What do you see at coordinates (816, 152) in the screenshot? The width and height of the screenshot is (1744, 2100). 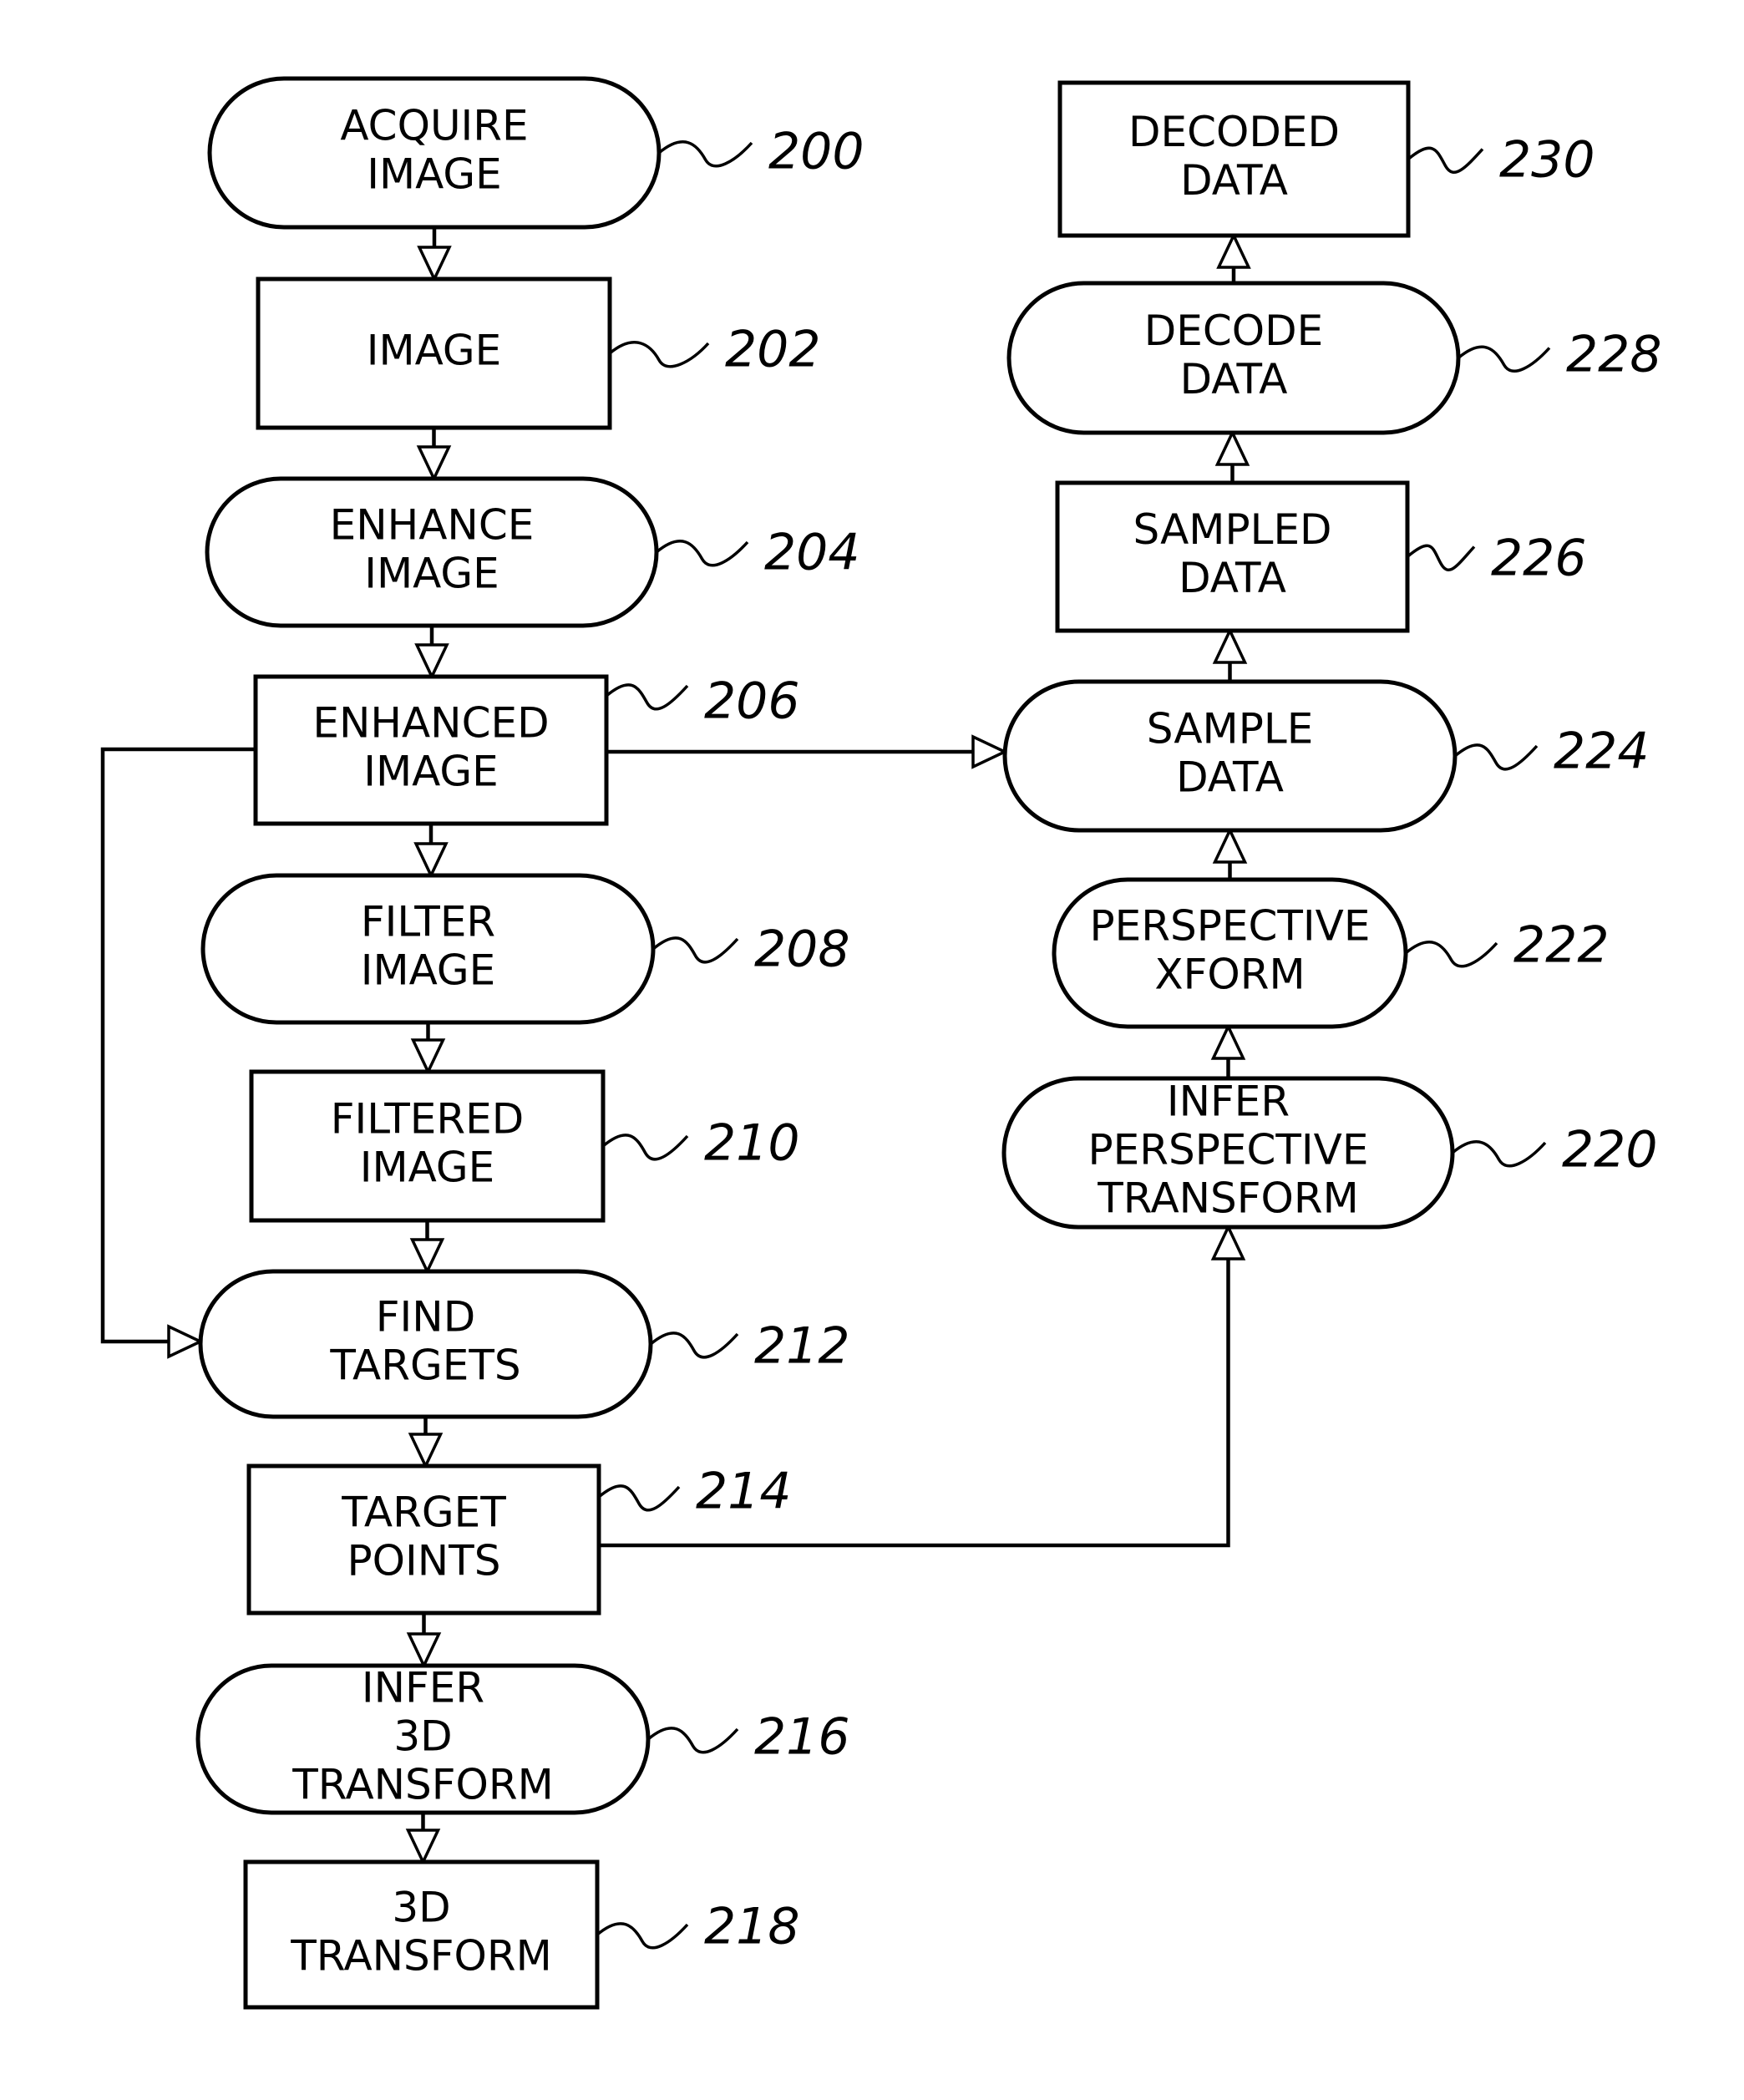 I see `reference-numeral: 200` at bounding box center [816, 152].